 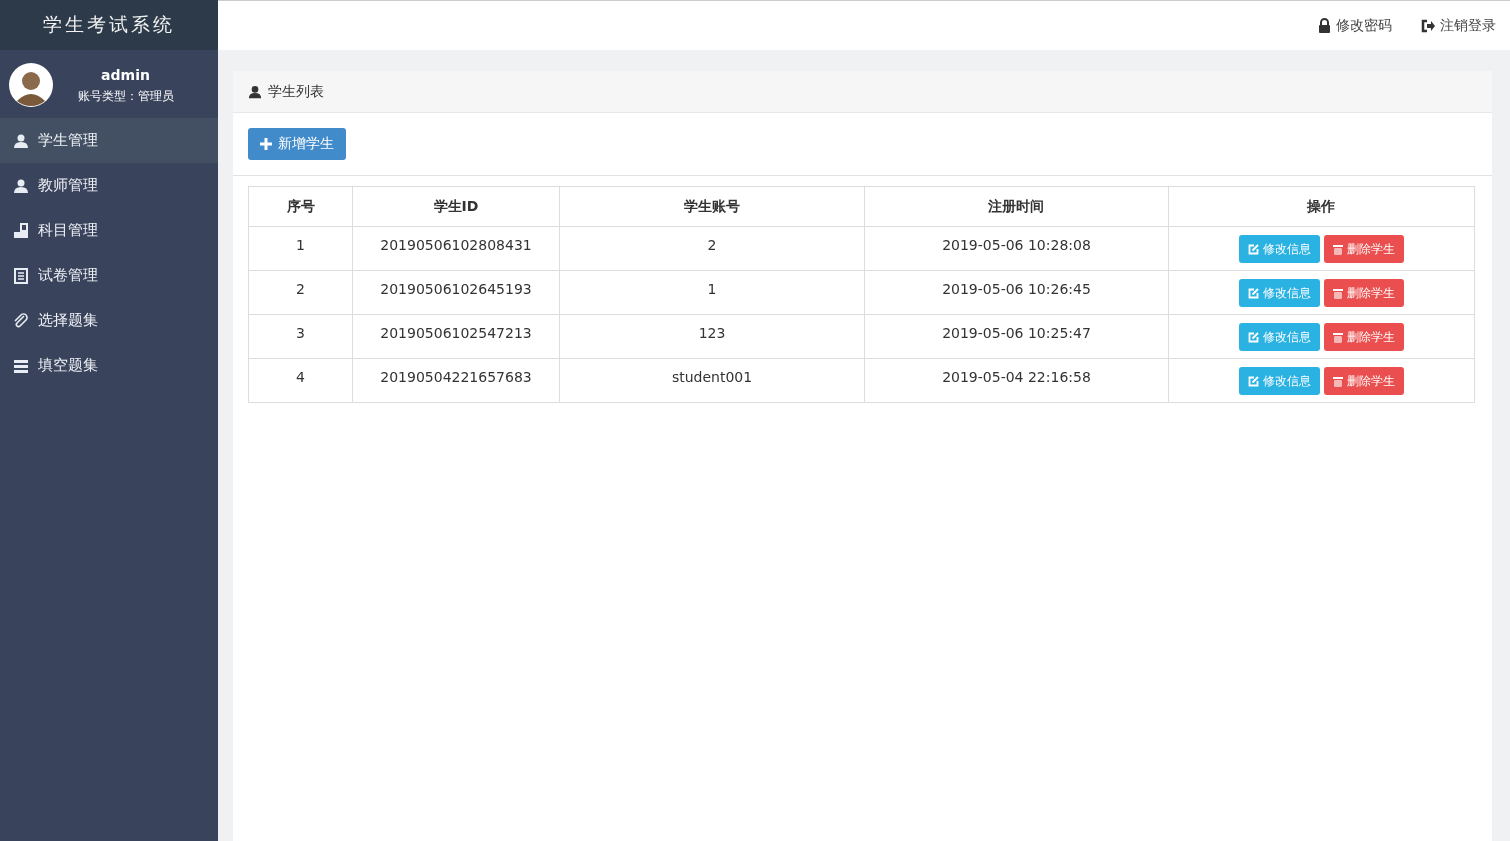 I want to click on sidebar-item: 试卷管理, so click(x=109, y=275).